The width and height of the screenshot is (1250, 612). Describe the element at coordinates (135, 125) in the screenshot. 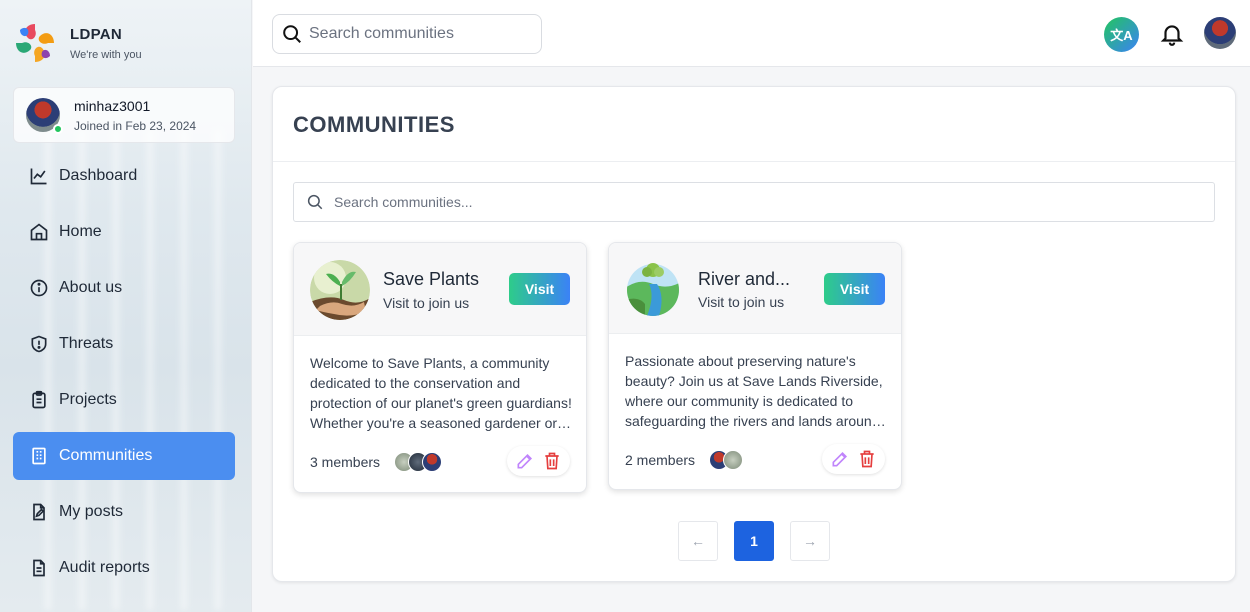

I see `user-joined-date: Joined in Feb 23, 2024` at that location.